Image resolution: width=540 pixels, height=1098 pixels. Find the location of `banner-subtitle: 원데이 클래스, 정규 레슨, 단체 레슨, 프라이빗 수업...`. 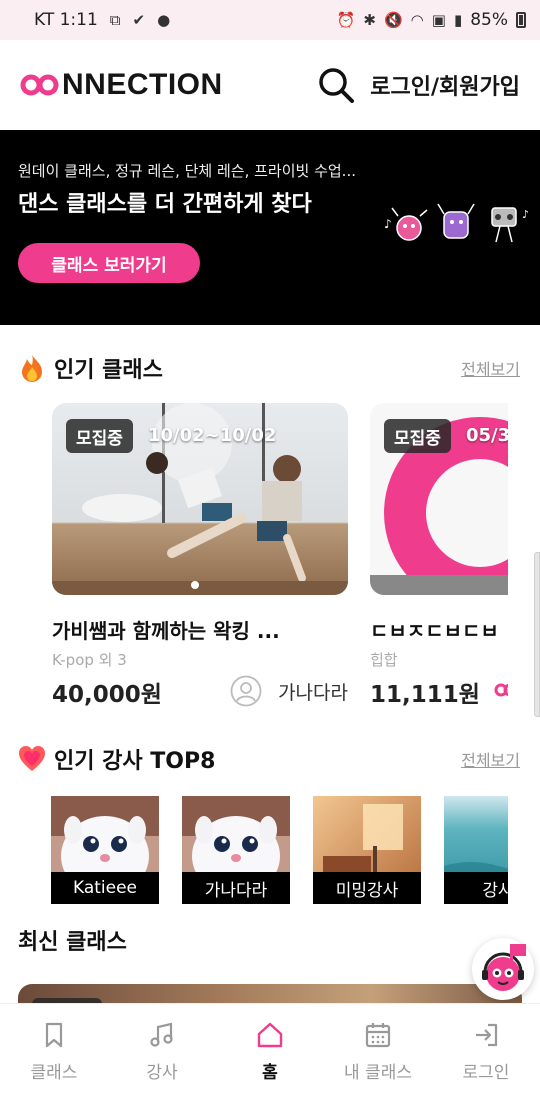

banner-subtitle: 원데이 클래스, 정규 레슨, 단체 레슨, 프라이빗 수업... is located at coordinates (187, 171).